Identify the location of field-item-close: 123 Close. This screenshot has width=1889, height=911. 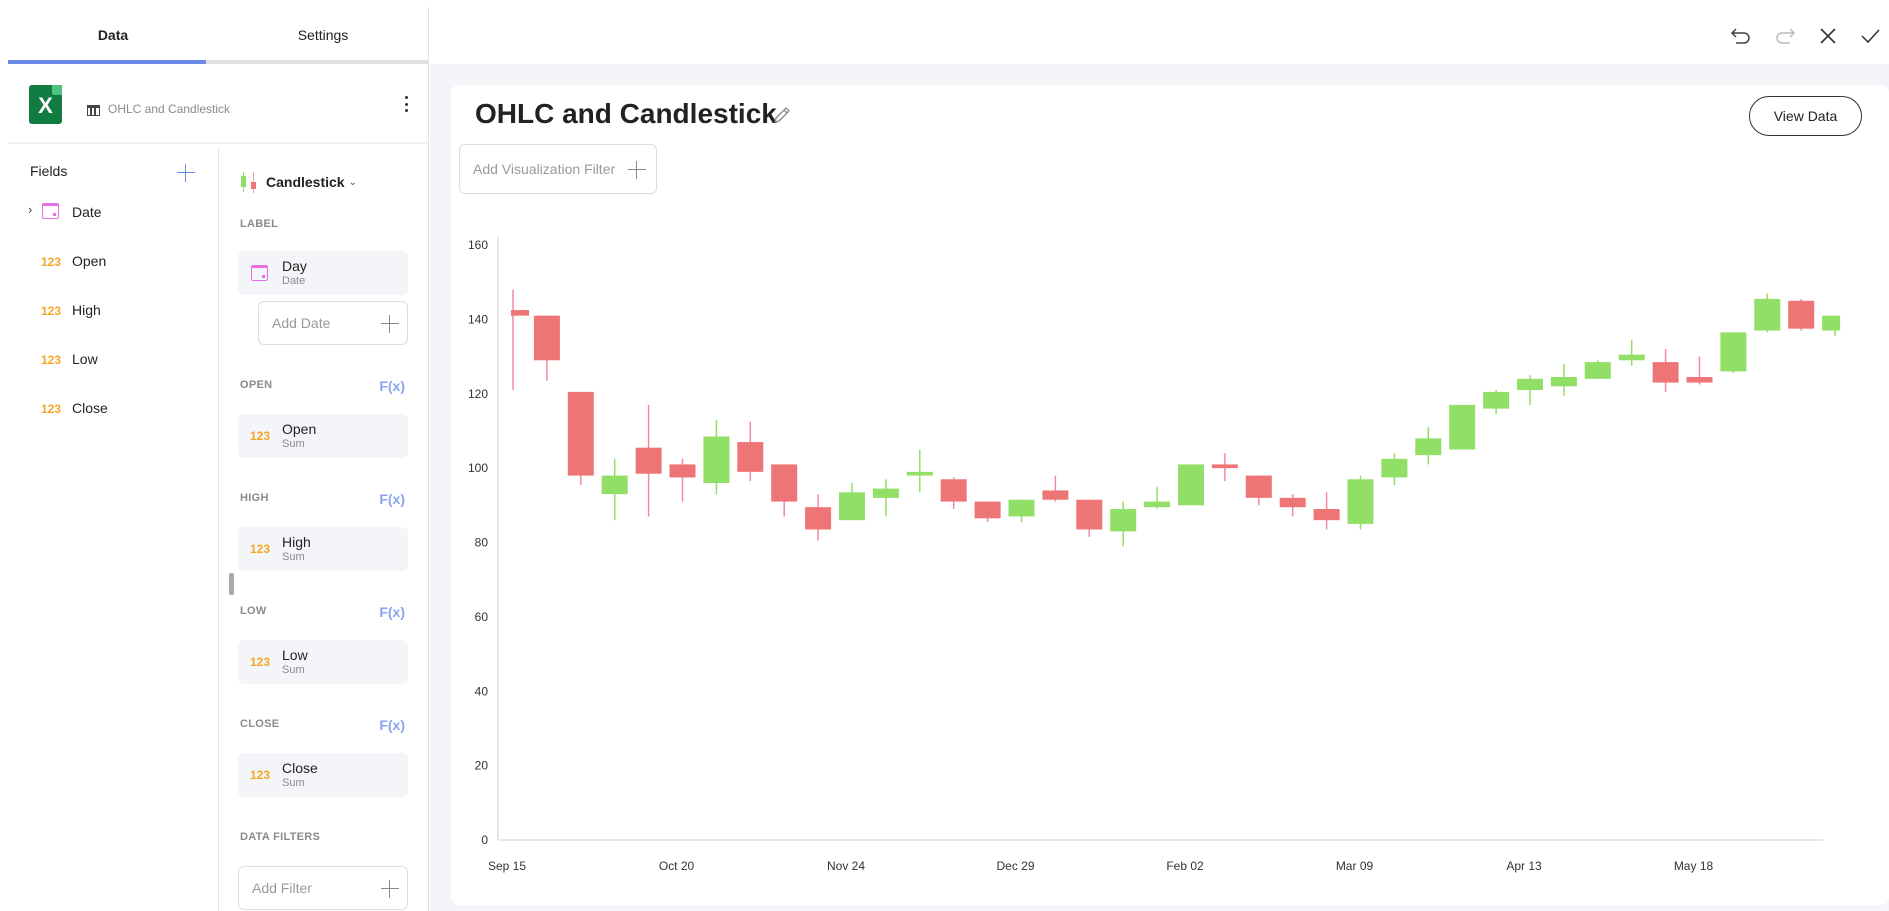
(113, 410).